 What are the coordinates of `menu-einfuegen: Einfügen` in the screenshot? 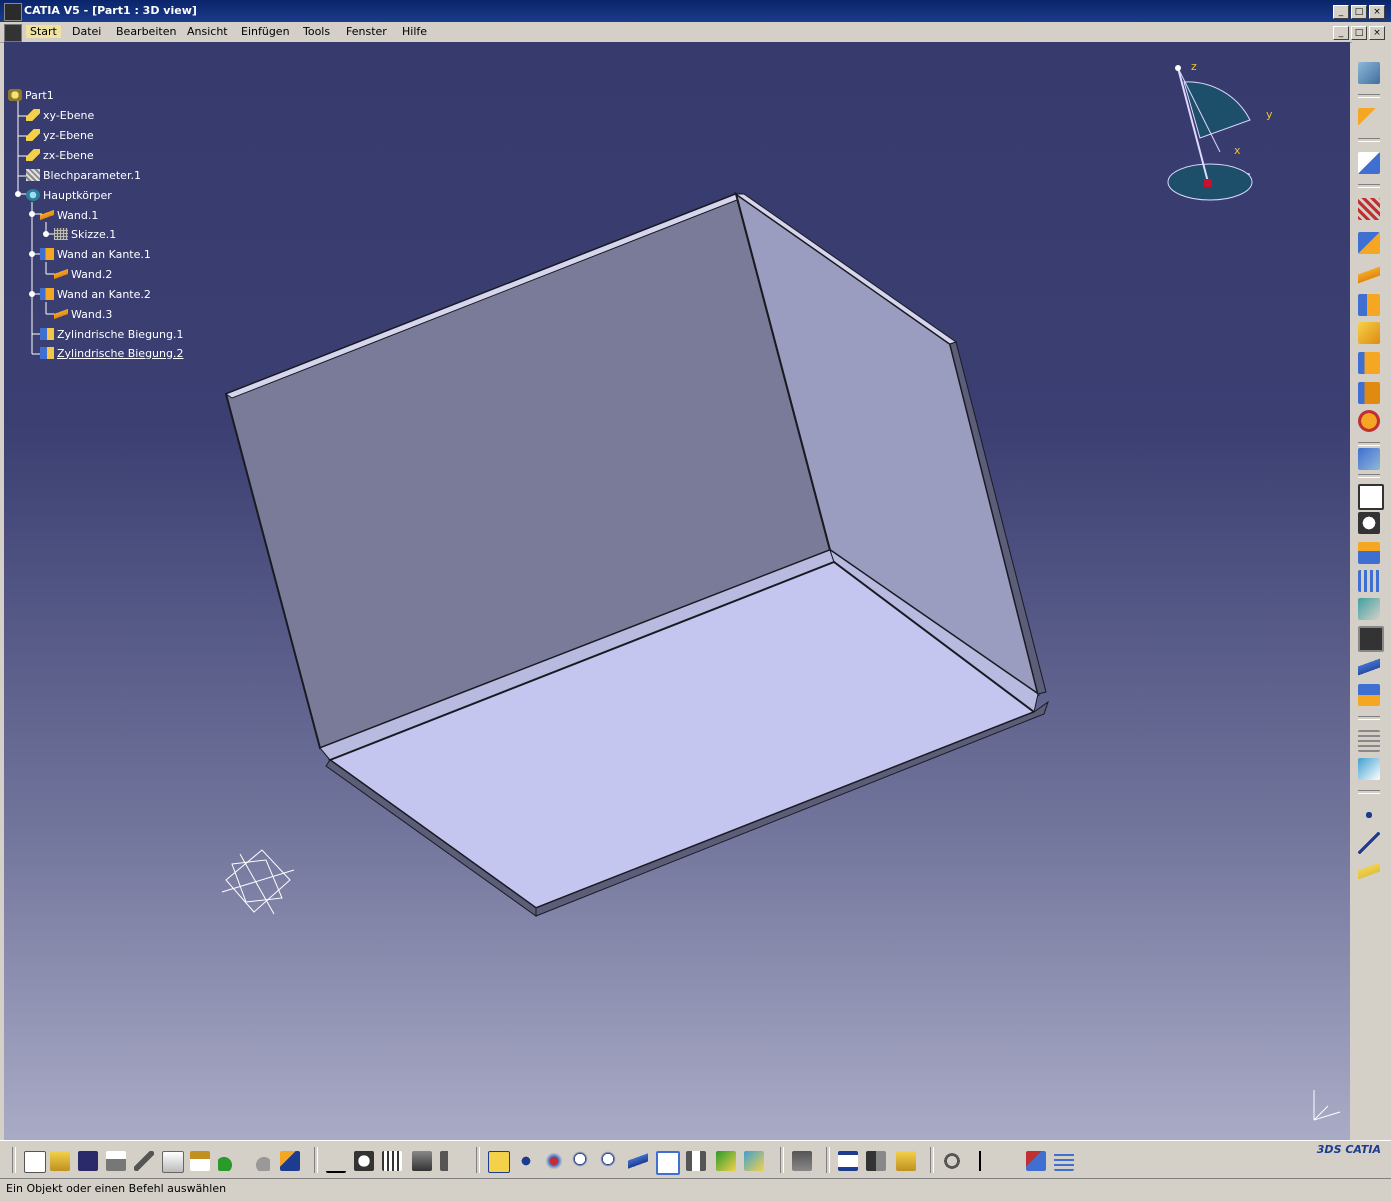 It's located at (265, 31).